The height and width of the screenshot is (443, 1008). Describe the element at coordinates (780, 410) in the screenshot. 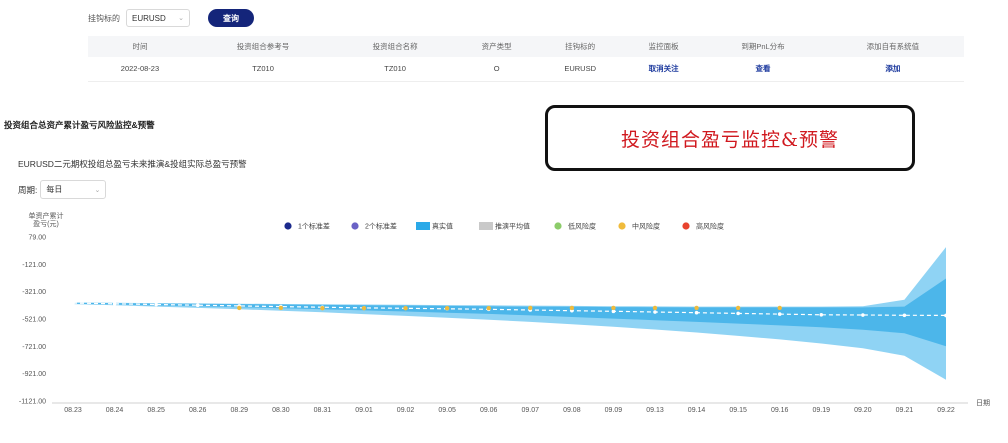

I see `x-tick-label: 09.16` at that location.